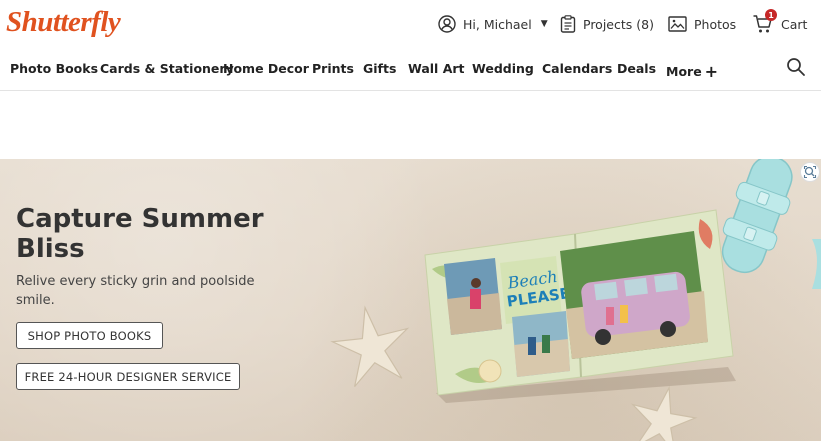 The height and width of the screenshot is (441, 821). I want to click on zoom-icon, so click(810, 172).